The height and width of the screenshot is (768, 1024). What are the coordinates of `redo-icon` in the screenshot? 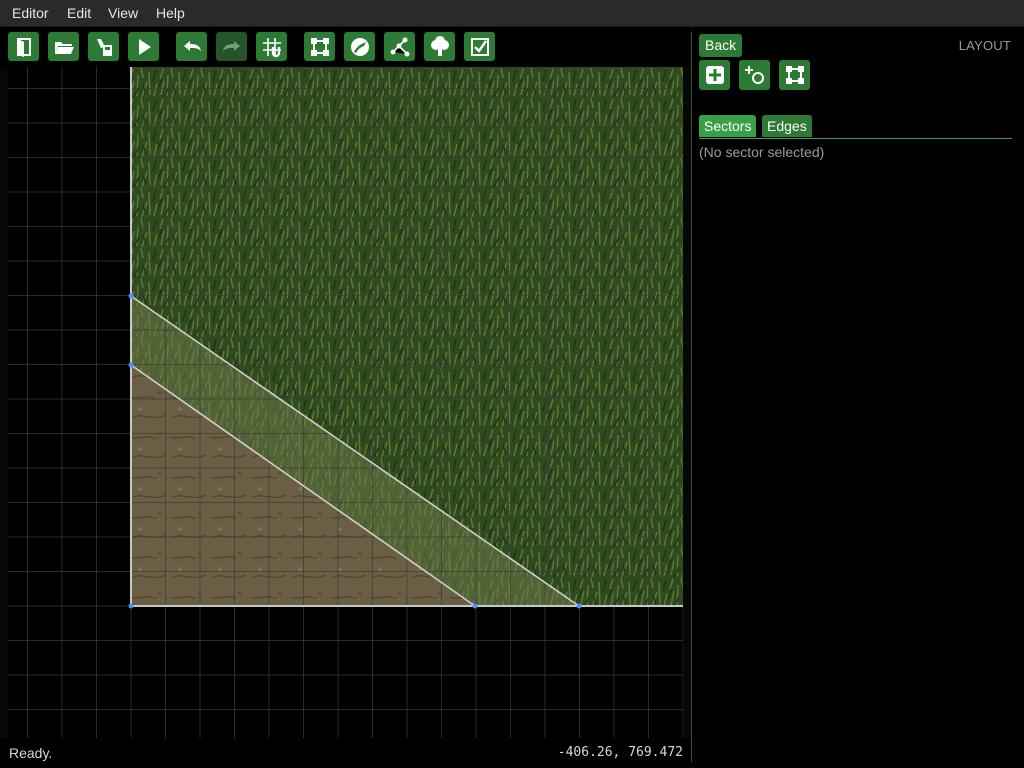 It's located at (231, 45).